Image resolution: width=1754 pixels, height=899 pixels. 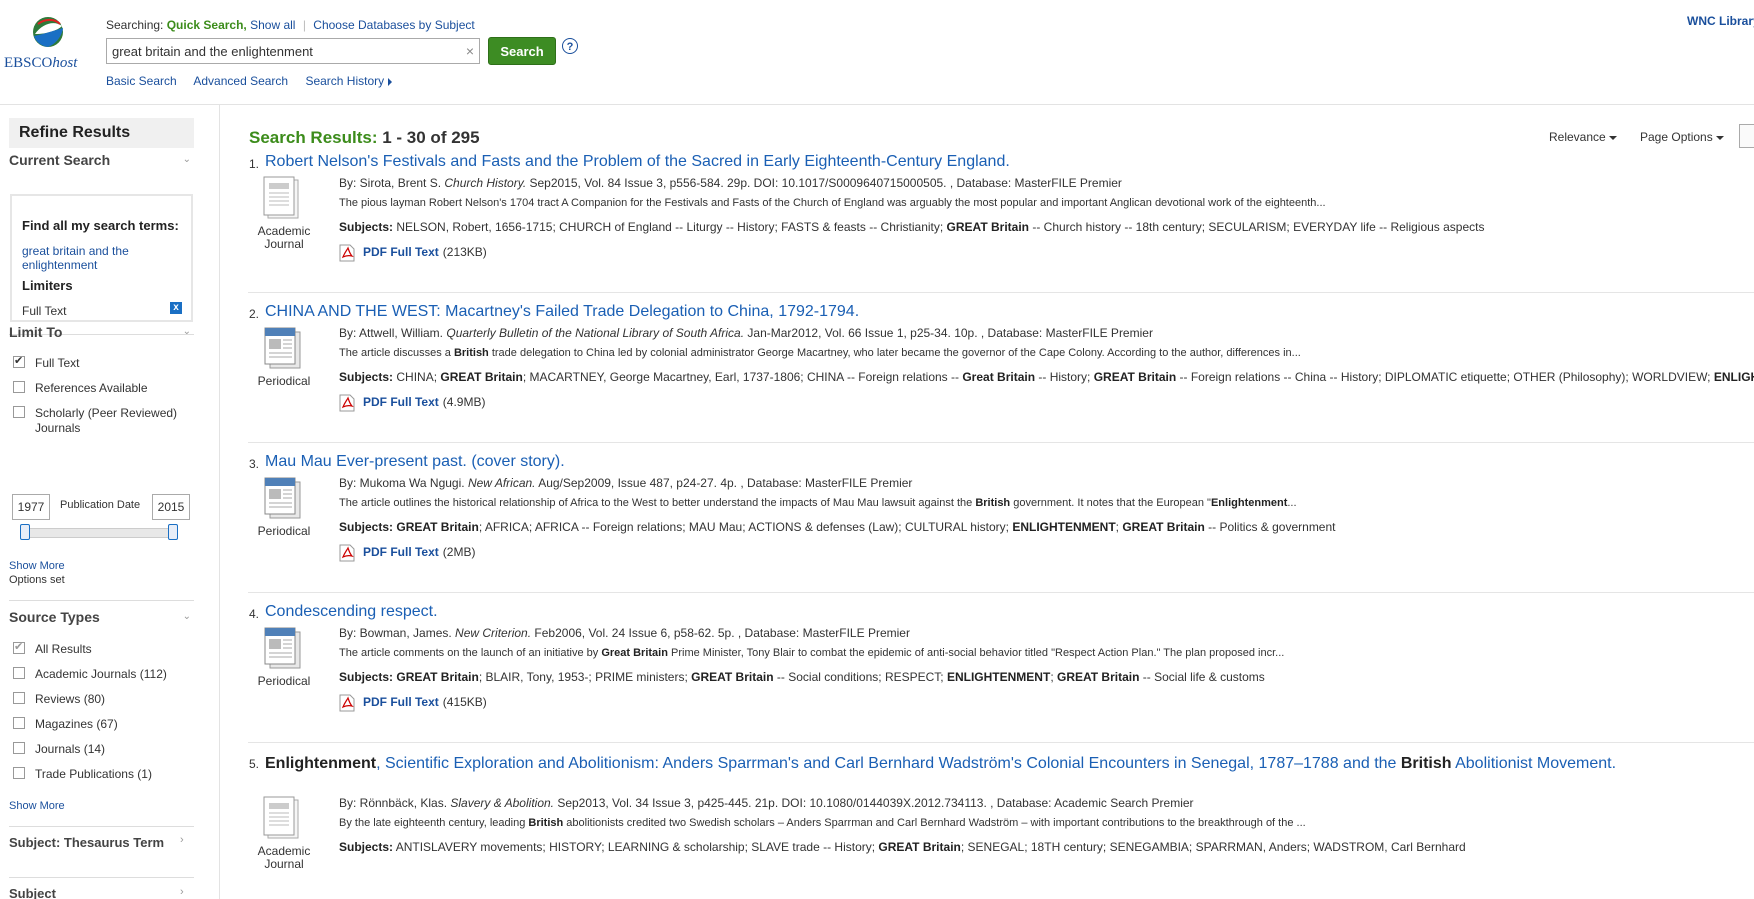 What do you see at coordinates (501, 483) in the screenshot?
I see `result-source: New African.` at bounding box center [501, 483].